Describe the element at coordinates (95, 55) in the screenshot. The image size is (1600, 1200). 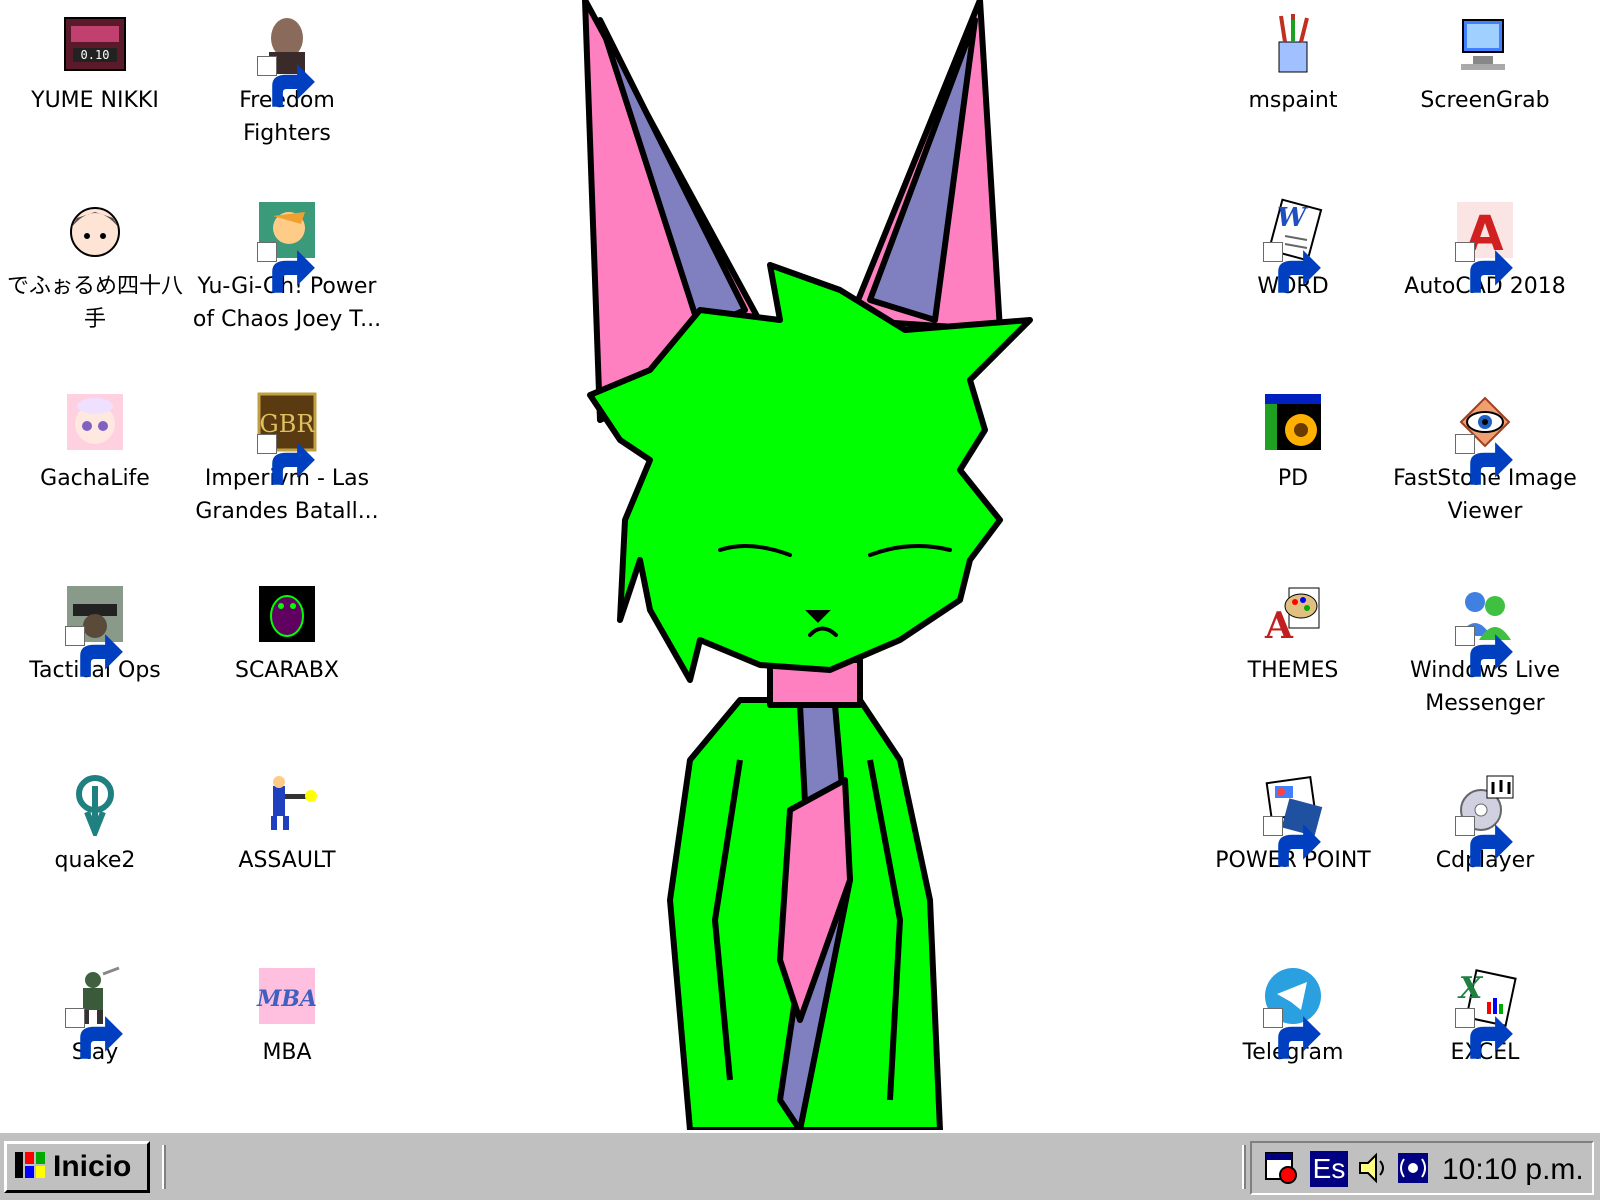
I see `svg-text: 0.10` at that location.